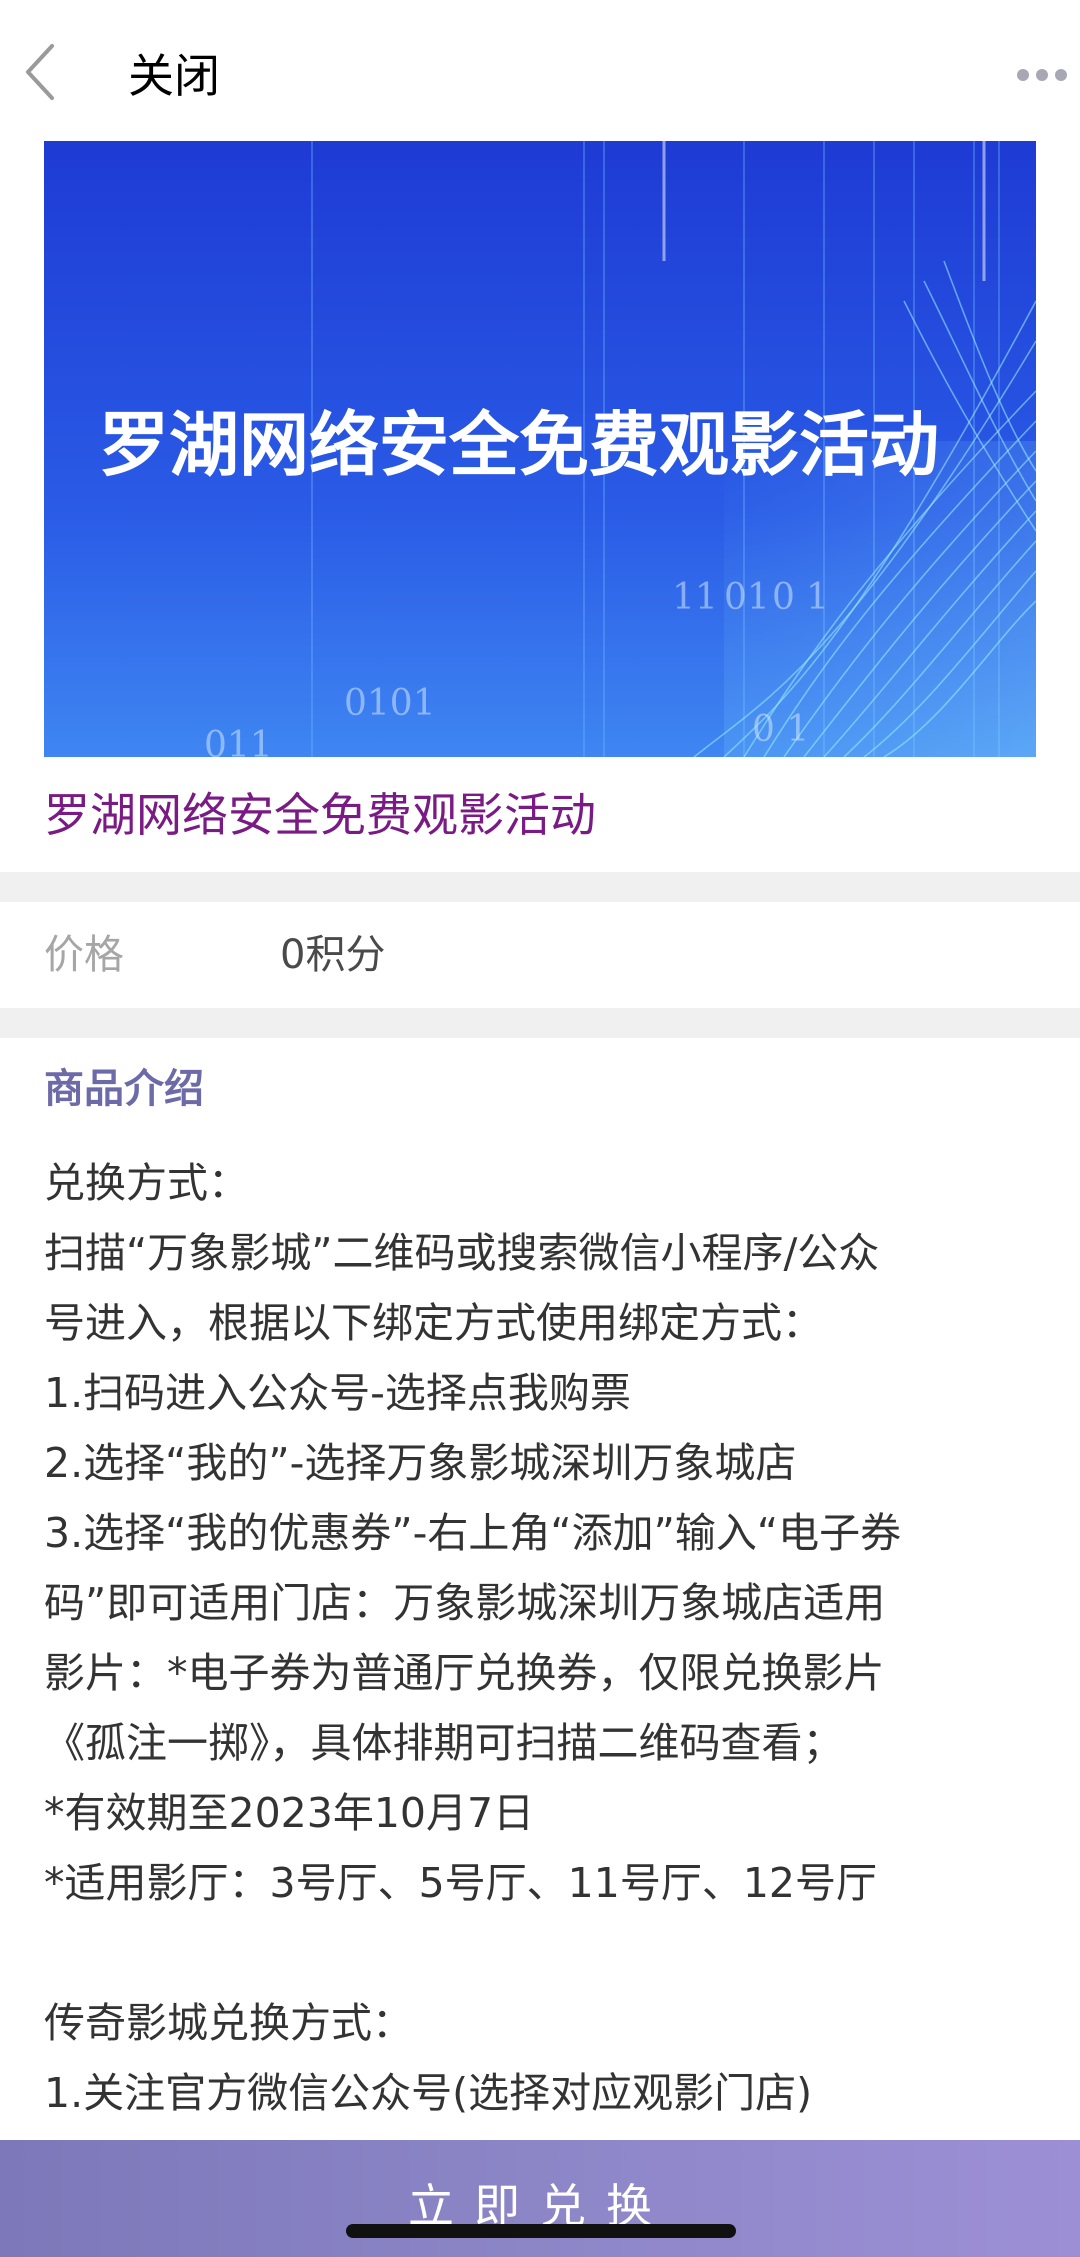  Describe the element at coordinates (444, 1743) in the screenshot. I see `description-line: 《孤注一掷》，具体排期可扫描二维码查看；` at that location.